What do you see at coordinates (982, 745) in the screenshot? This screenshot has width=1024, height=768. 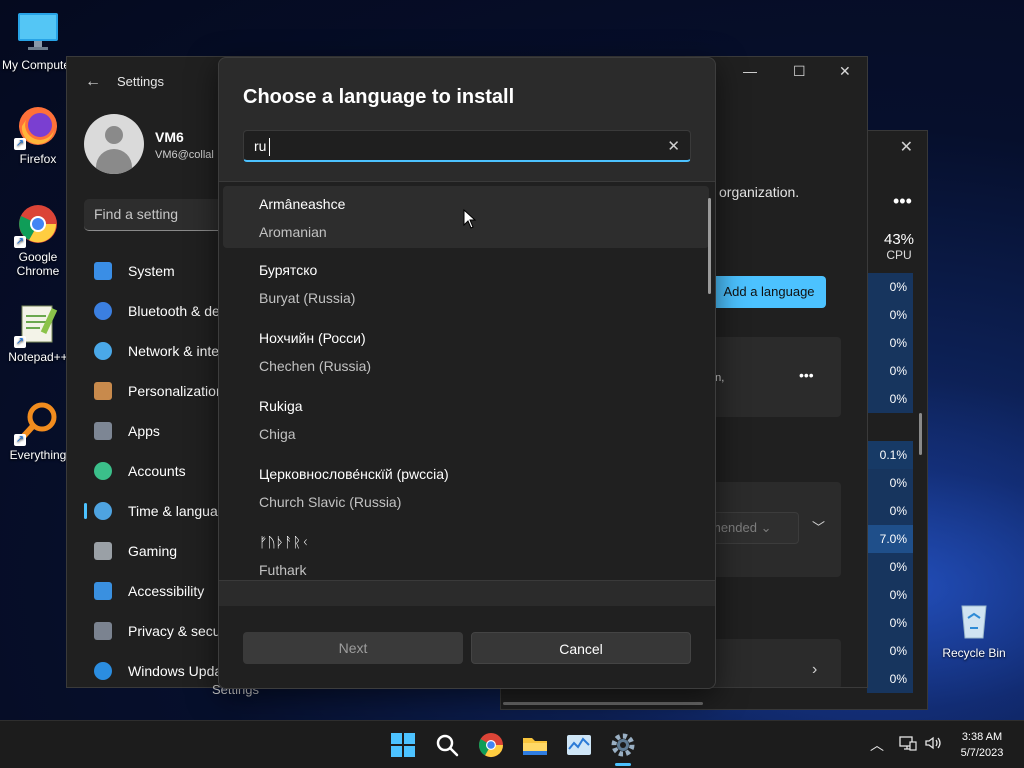 I see `clock: 3:38 AM 5/7/2023` at bounding box center [982, 745].